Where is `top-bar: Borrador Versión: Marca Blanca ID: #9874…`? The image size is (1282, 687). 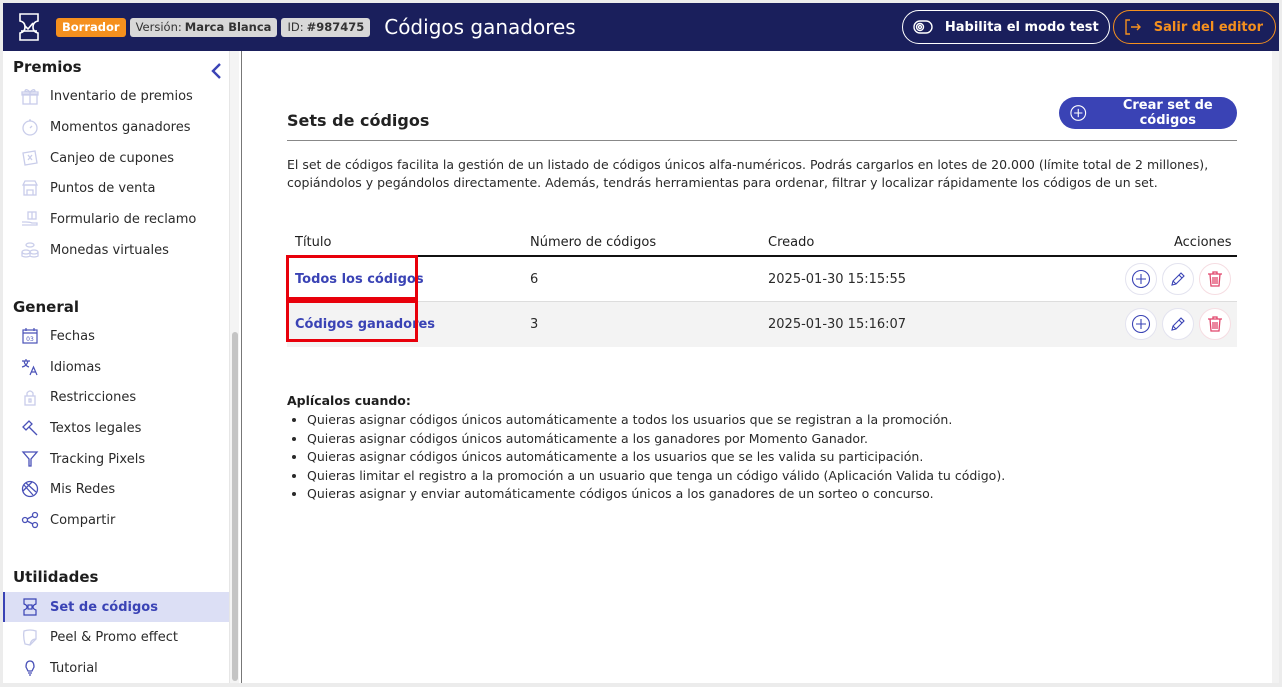
top-bar: Borrador Versión: Marca Blanca ID: #9874… is located at coordinates (641, 27).